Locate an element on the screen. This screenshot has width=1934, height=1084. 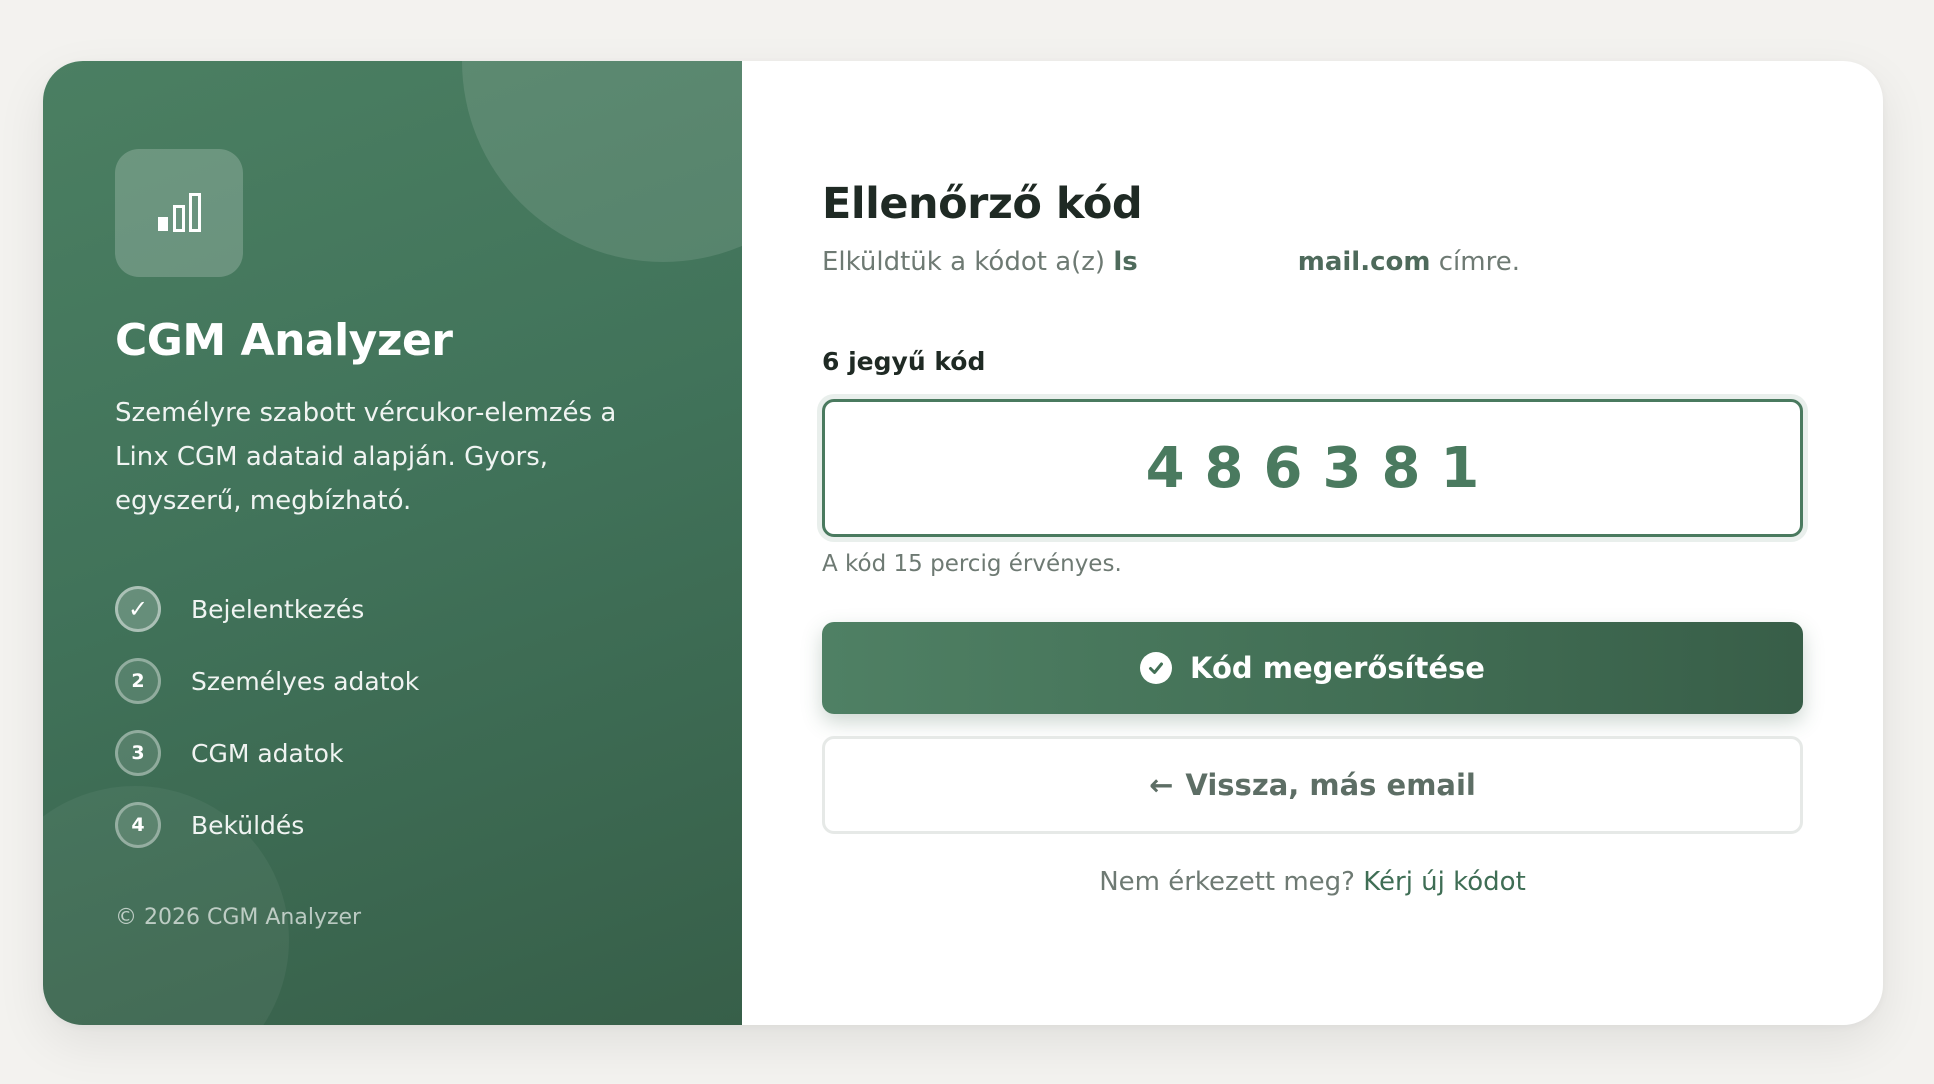
step-number: 3 is located at coordinates (138, 753).